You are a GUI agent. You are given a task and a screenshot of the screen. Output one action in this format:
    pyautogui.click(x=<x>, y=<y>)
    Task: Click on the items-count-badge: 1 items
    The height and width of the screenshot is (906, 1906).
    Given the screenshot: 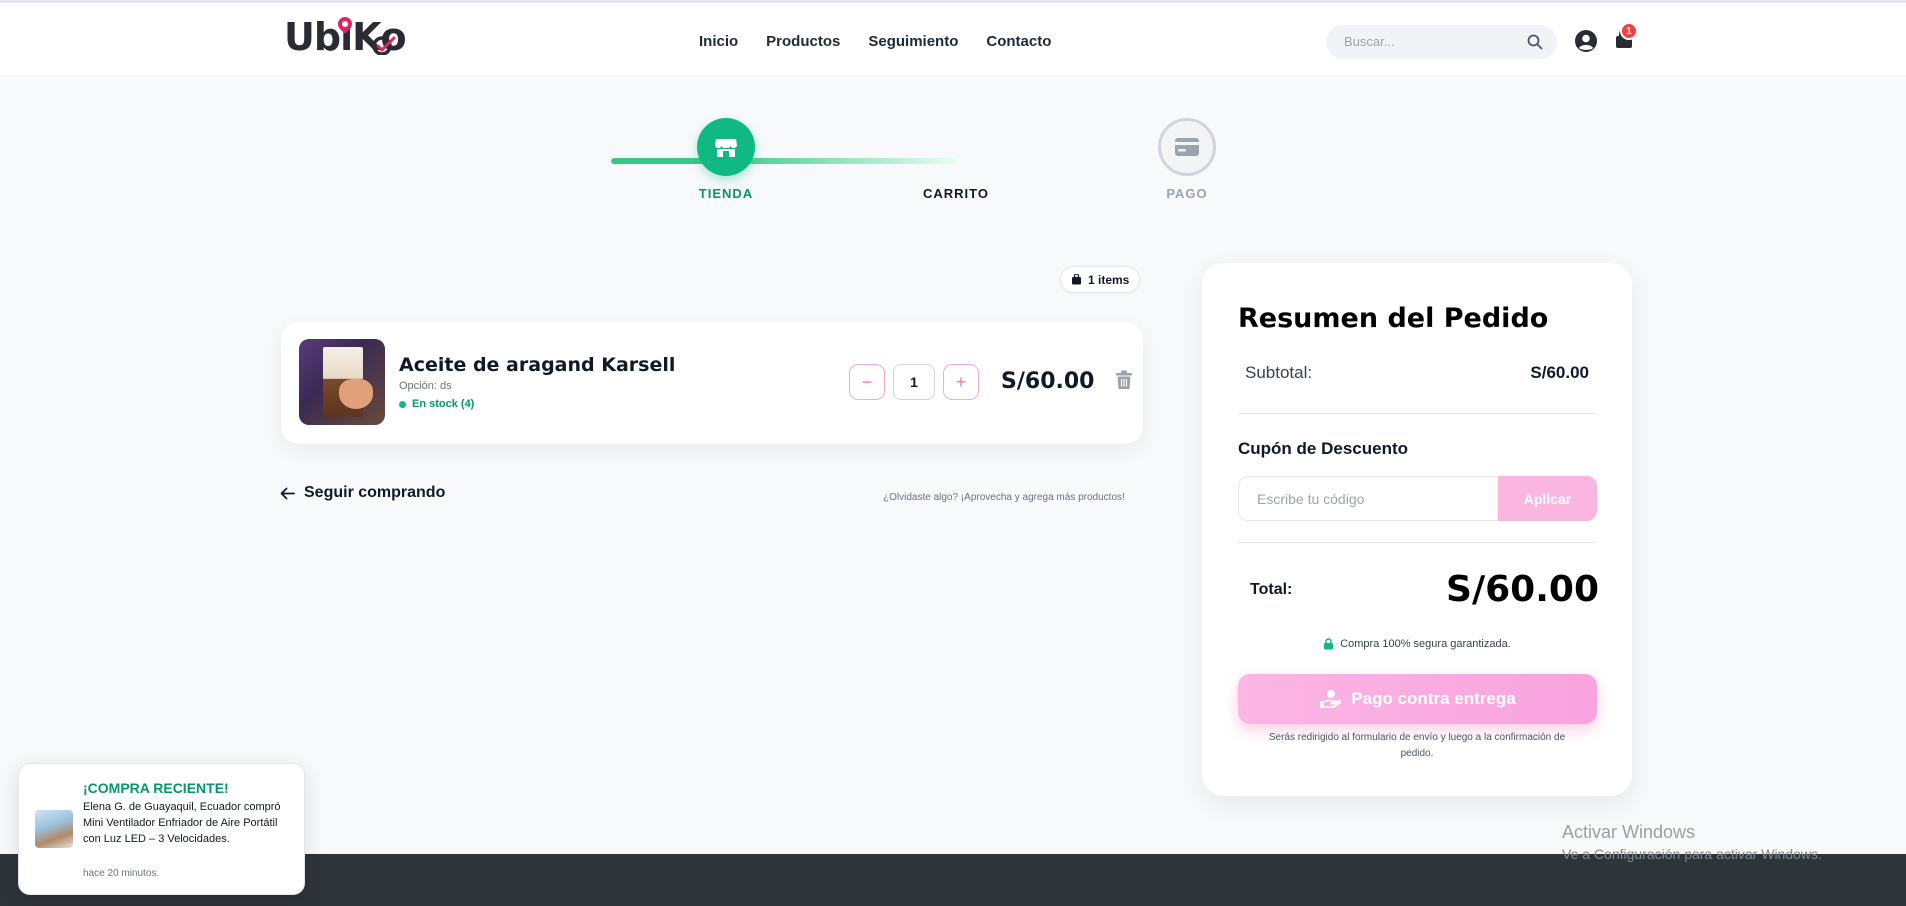 What is the action you would take?
    pyautogui.click(x=1100, y=279)
    